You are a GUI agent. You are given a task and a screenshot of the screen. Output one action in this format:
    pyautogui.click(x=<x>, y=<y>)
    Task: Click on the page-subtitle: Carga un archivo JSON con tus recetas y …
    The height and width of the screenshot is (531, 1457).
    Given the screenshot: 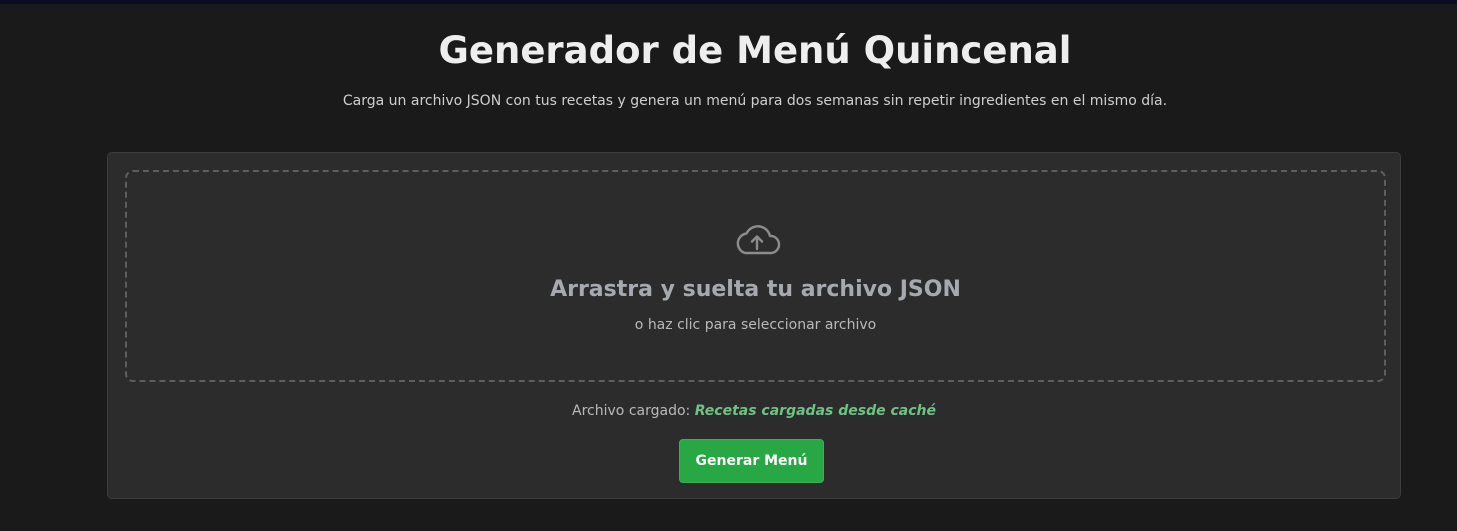 What is the action you would take?
    pyautogui.click(x=755, y=101)
    